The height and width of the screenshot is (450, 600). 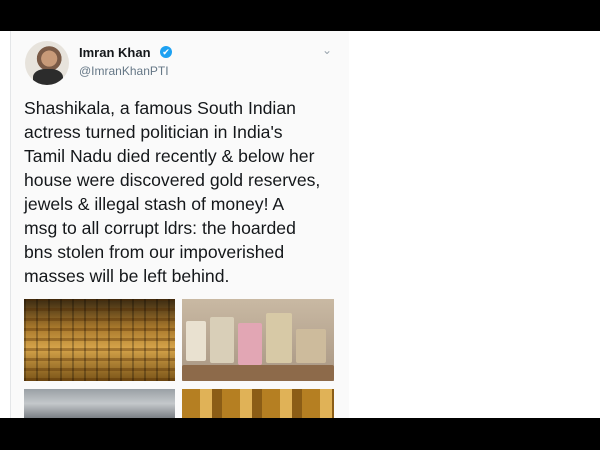 I want to click on verified-badge-icon: ✔, so click(x=166, y=52).